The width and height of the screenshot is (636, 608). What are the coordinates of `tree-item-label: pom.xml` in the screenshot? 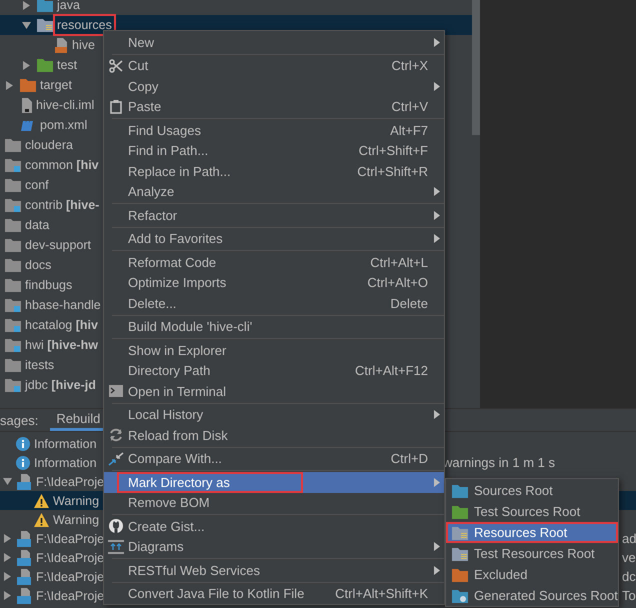 It's located at (64, 125).